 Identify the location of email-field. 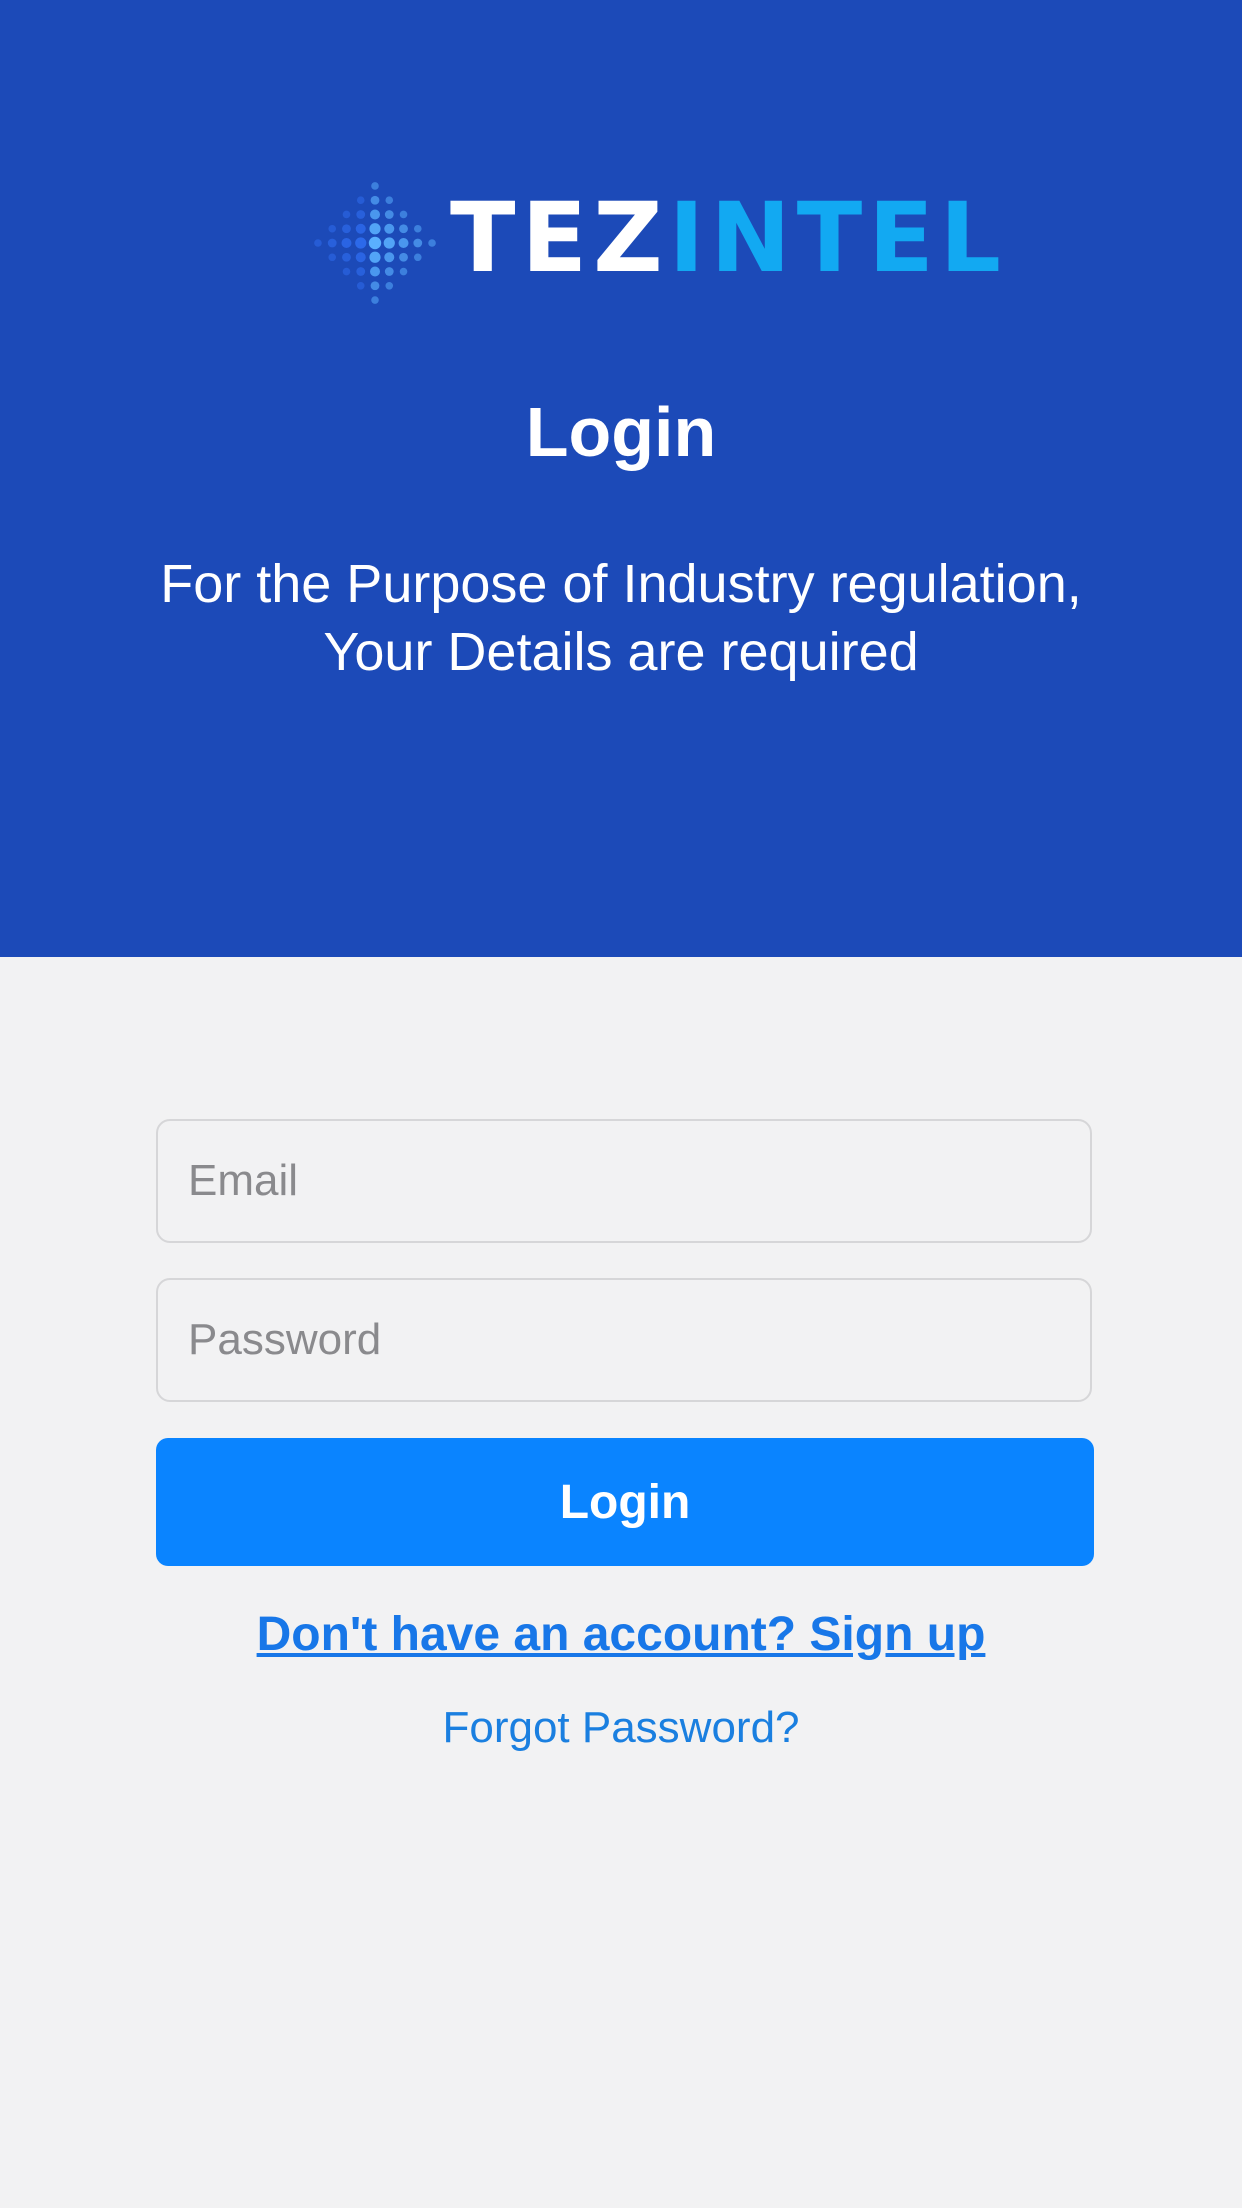
(624, 1181).